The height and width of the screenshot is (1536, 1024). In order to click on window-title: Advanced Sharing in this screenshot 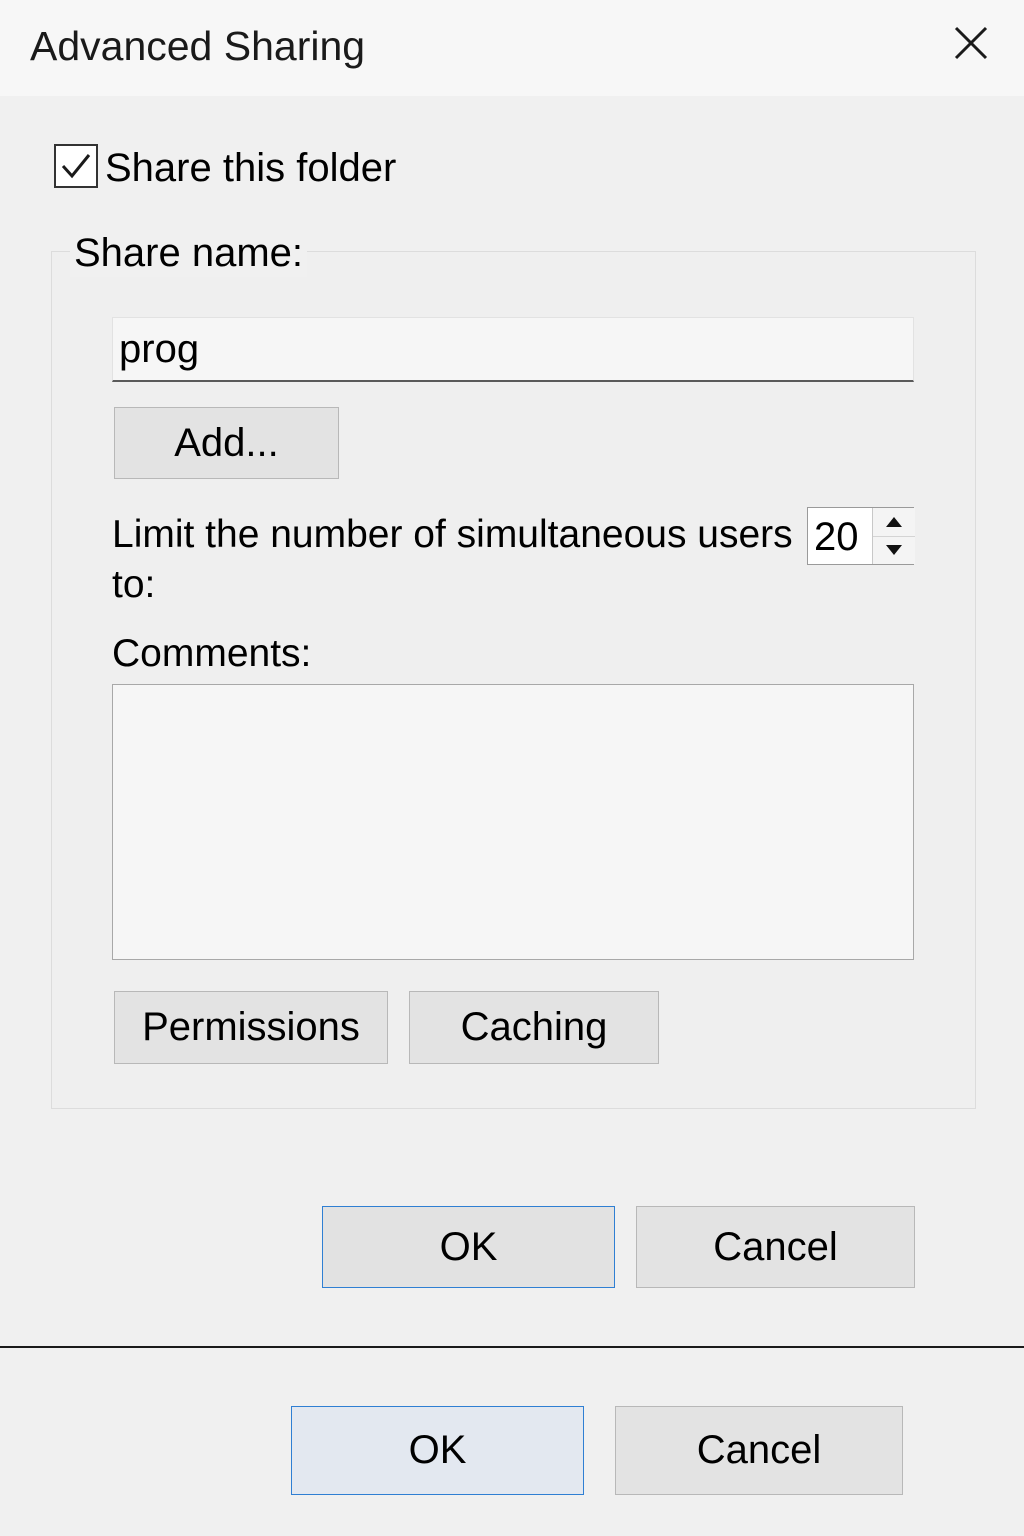, I will do `click(198, 46)`.